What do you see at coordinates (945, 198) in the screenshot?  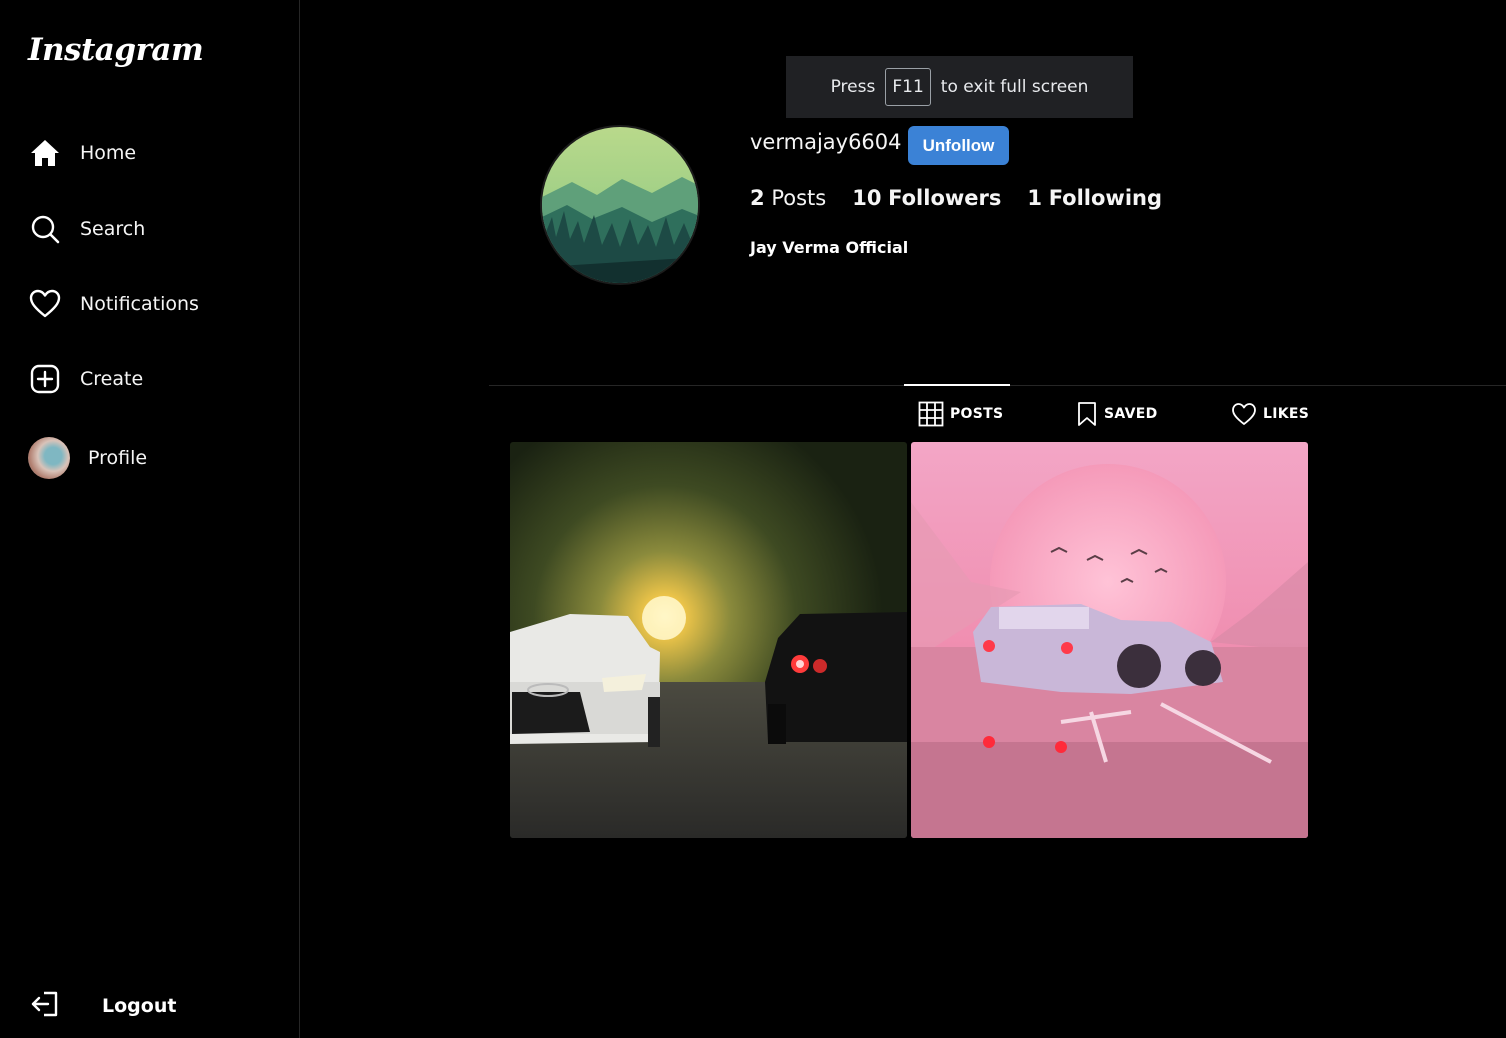 I see `followers-count-label: Followers` at bounding box center [945, 198].